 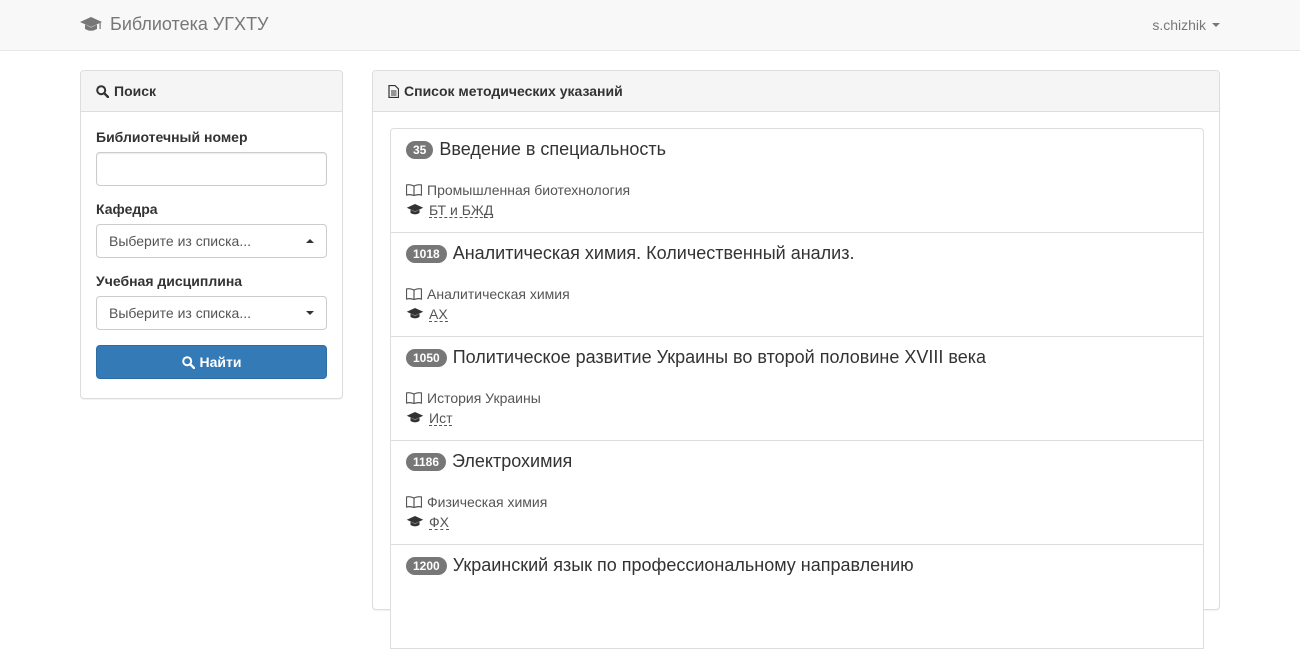 I want to click on item-id-badge: 1050, so click(x=426, y=357).